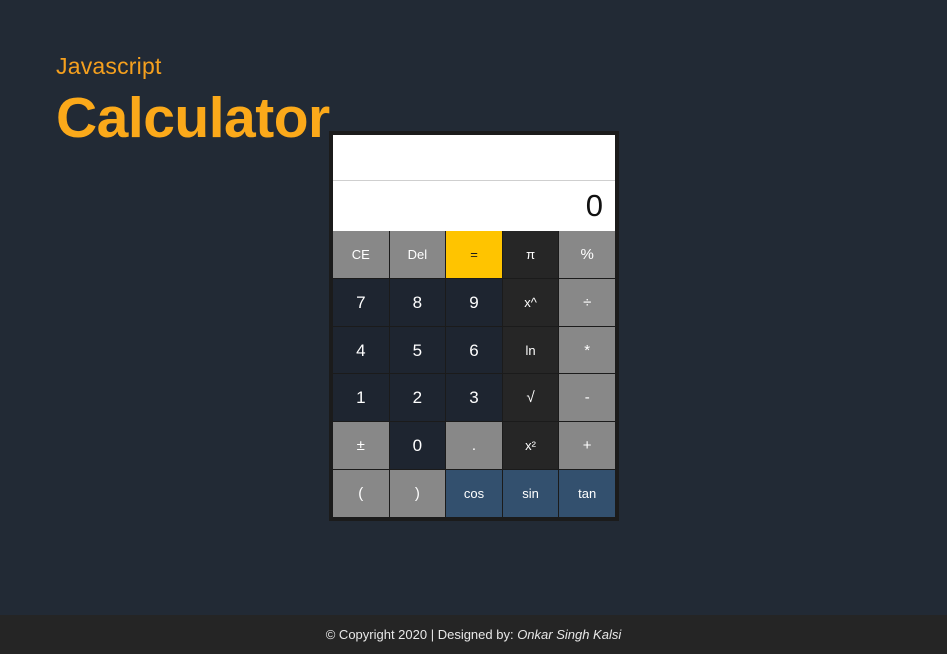 The height and width of the screenshot is (654, 947). I want to click on key-cosine: cos, so click(474, 493).